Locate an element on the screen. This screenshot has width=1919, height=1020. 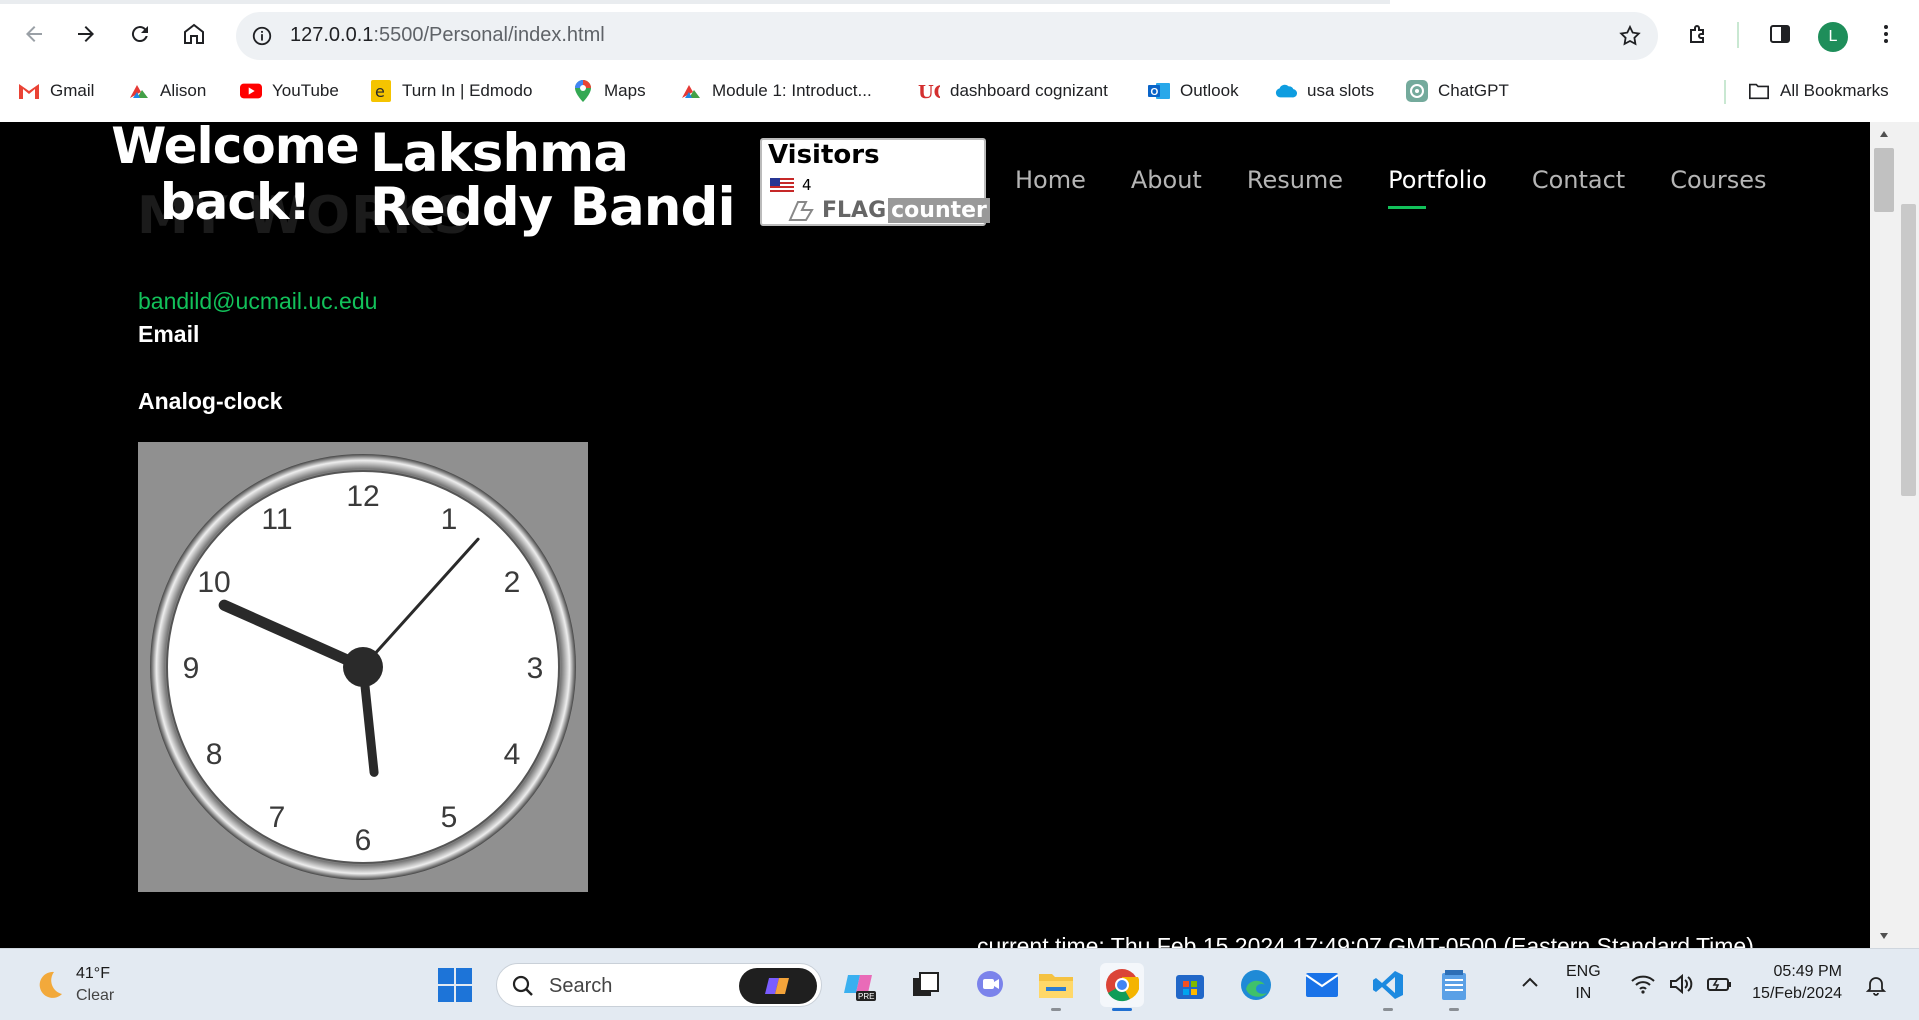
notepad-icon is located at coordinates (1454, 985).